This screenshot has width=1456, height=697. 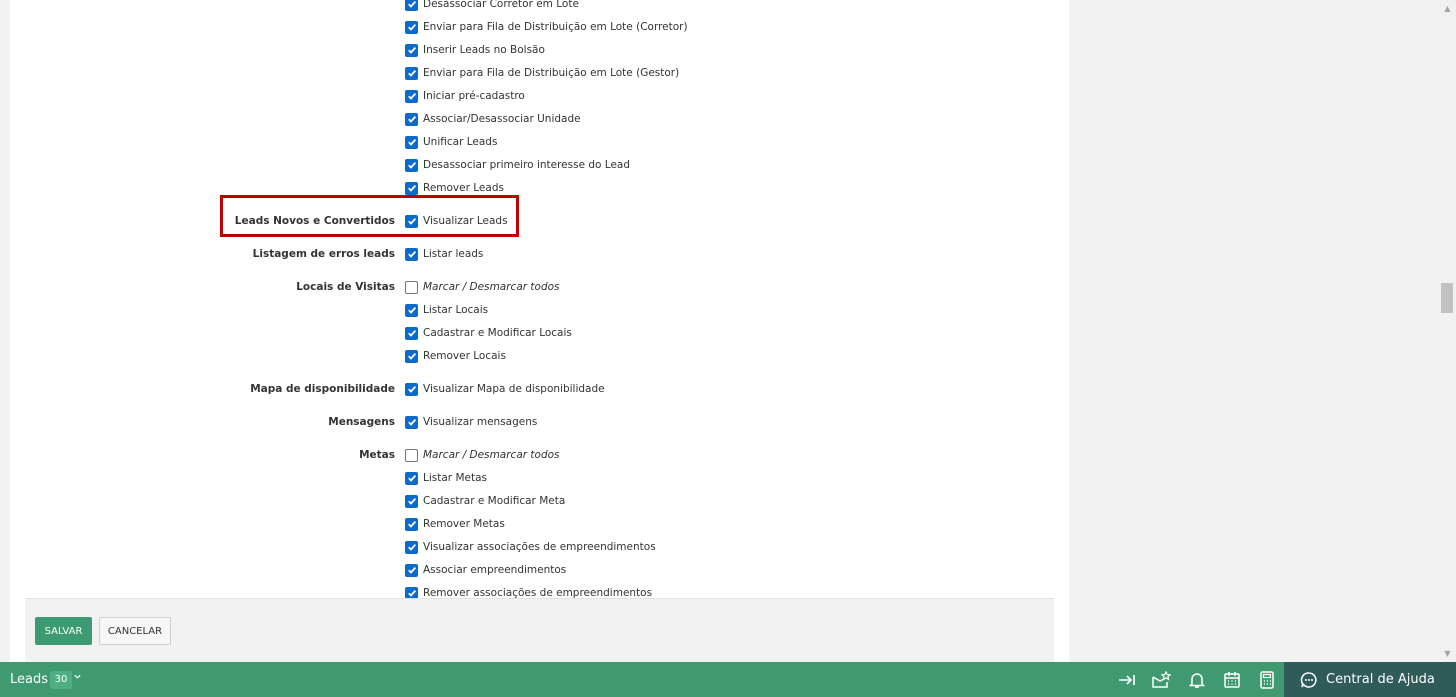 What do you see at coordinates (455, 478) in the screenshot?
I see `permission-label: Listar Metas` at bounding box center [455, 478].